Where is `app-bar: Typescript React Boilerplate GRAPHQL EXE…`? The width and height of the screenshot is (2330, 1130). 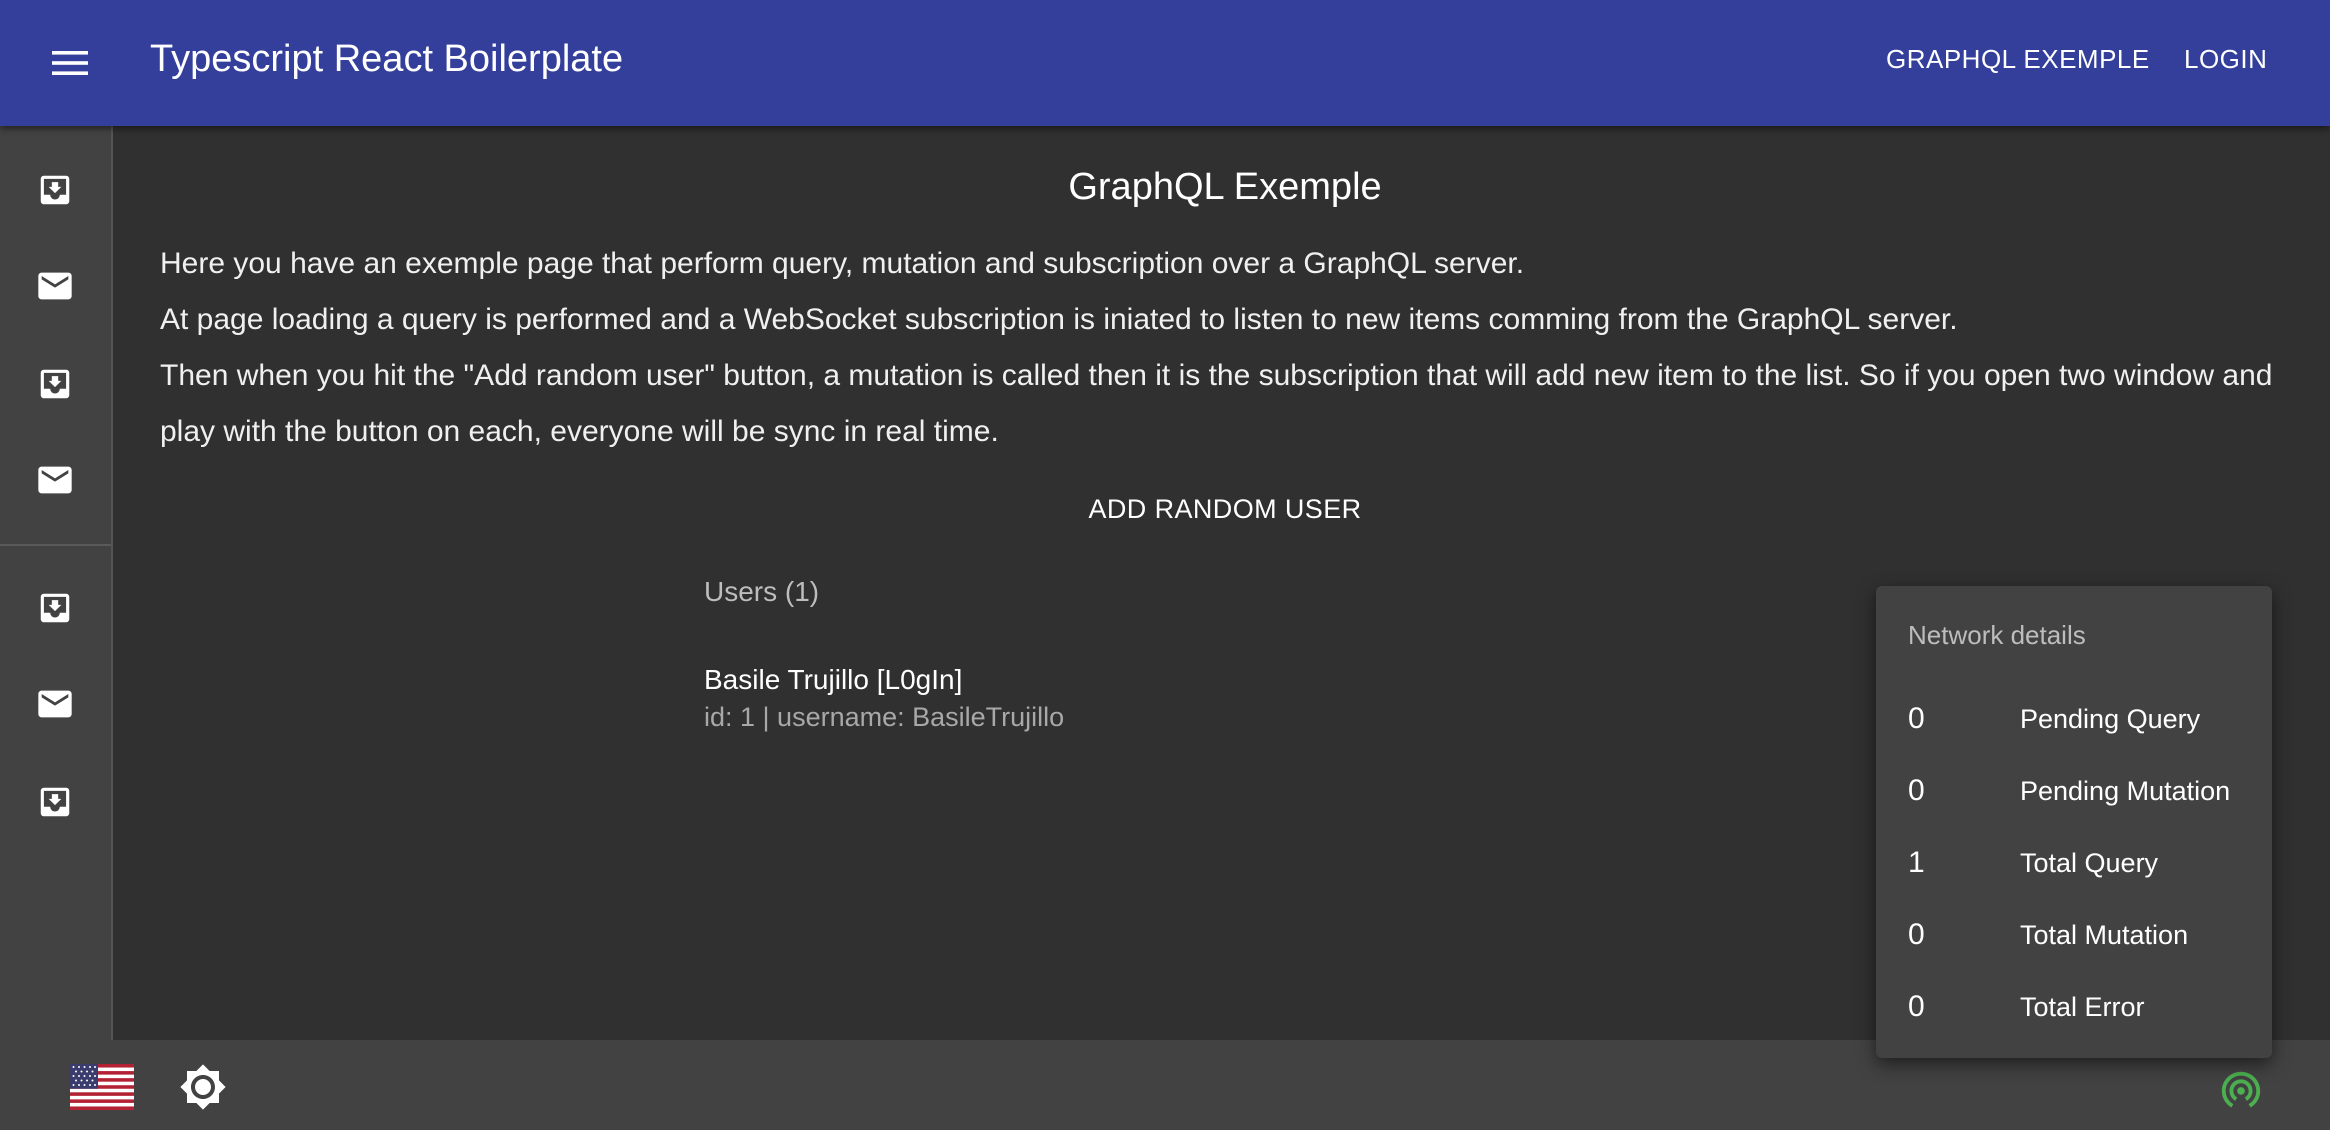 app-bar: Typescript React Boilerplate GRAPHQL EXE… is located at coordinates (1165, 63).